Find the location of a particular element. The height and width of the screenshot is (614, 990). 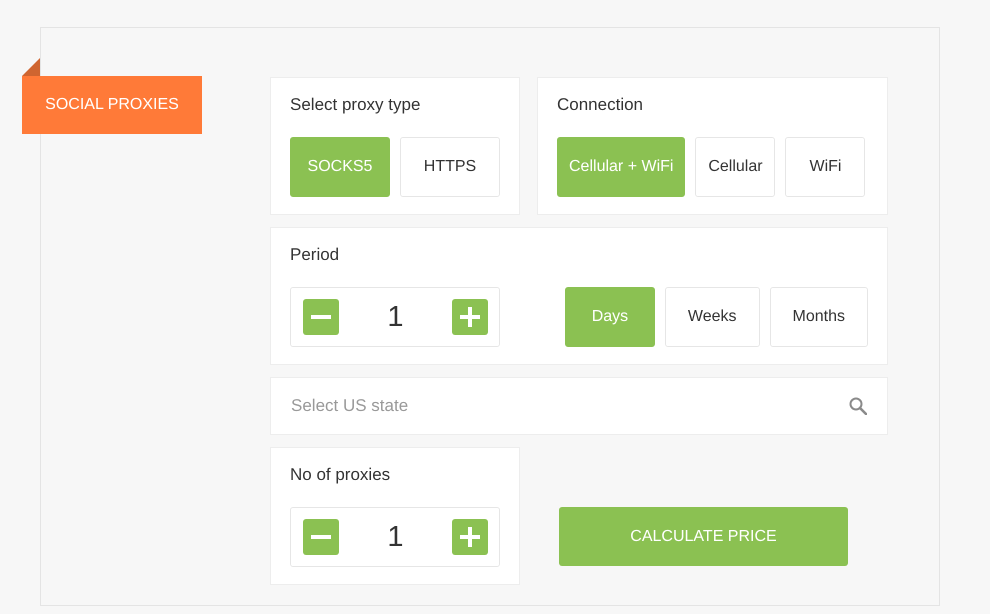

period-unit-option: Weeks is located at coordinates (712, 317).